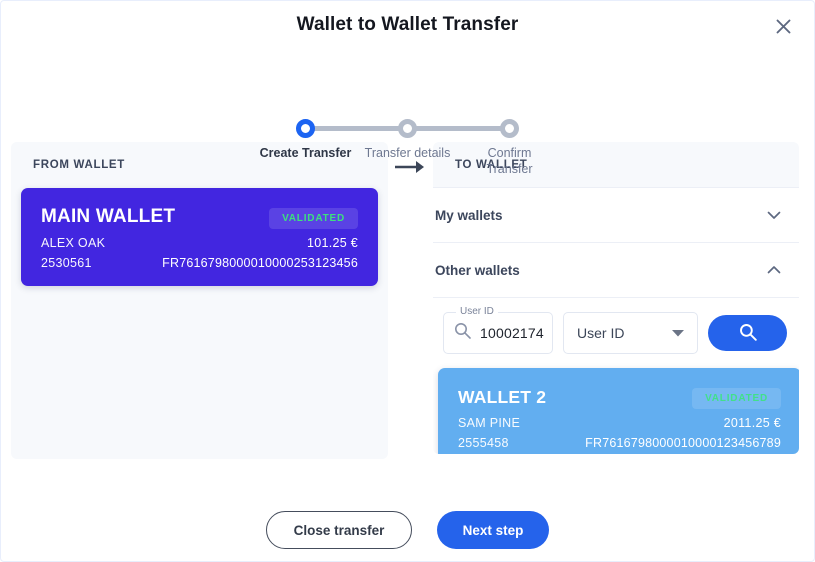 The image size is (815, 562). I want to click on search-type-select: User ID, so click(630, 333).